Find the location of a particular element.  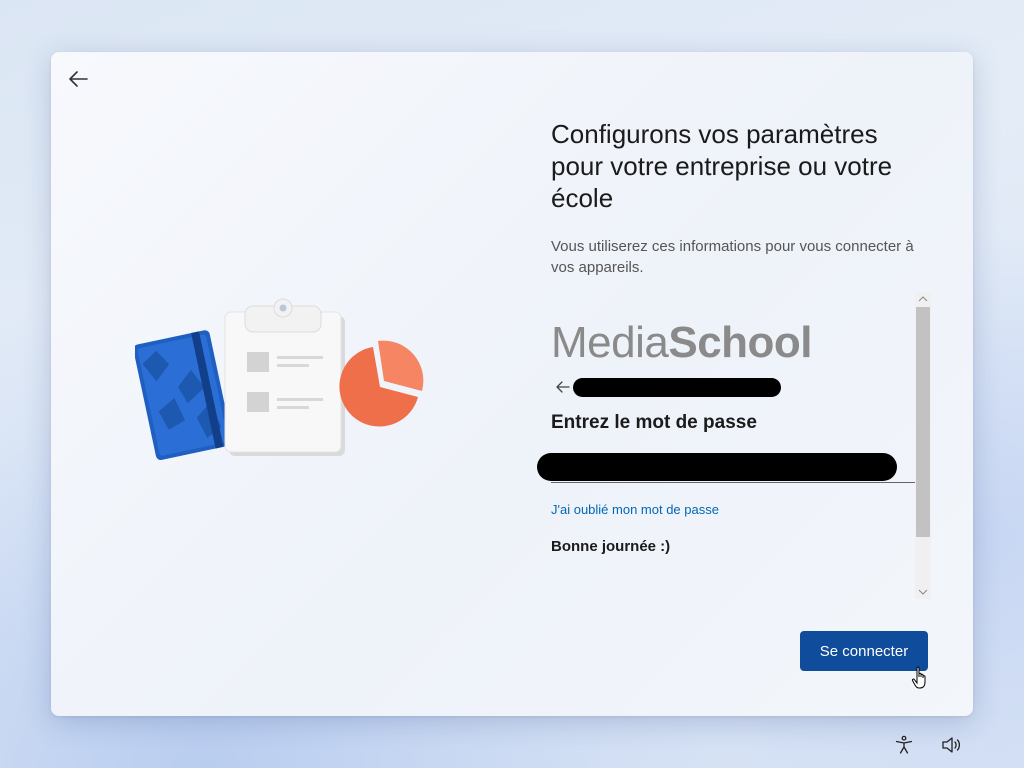

signin-scrollbar is located at coordinates (923, 445).